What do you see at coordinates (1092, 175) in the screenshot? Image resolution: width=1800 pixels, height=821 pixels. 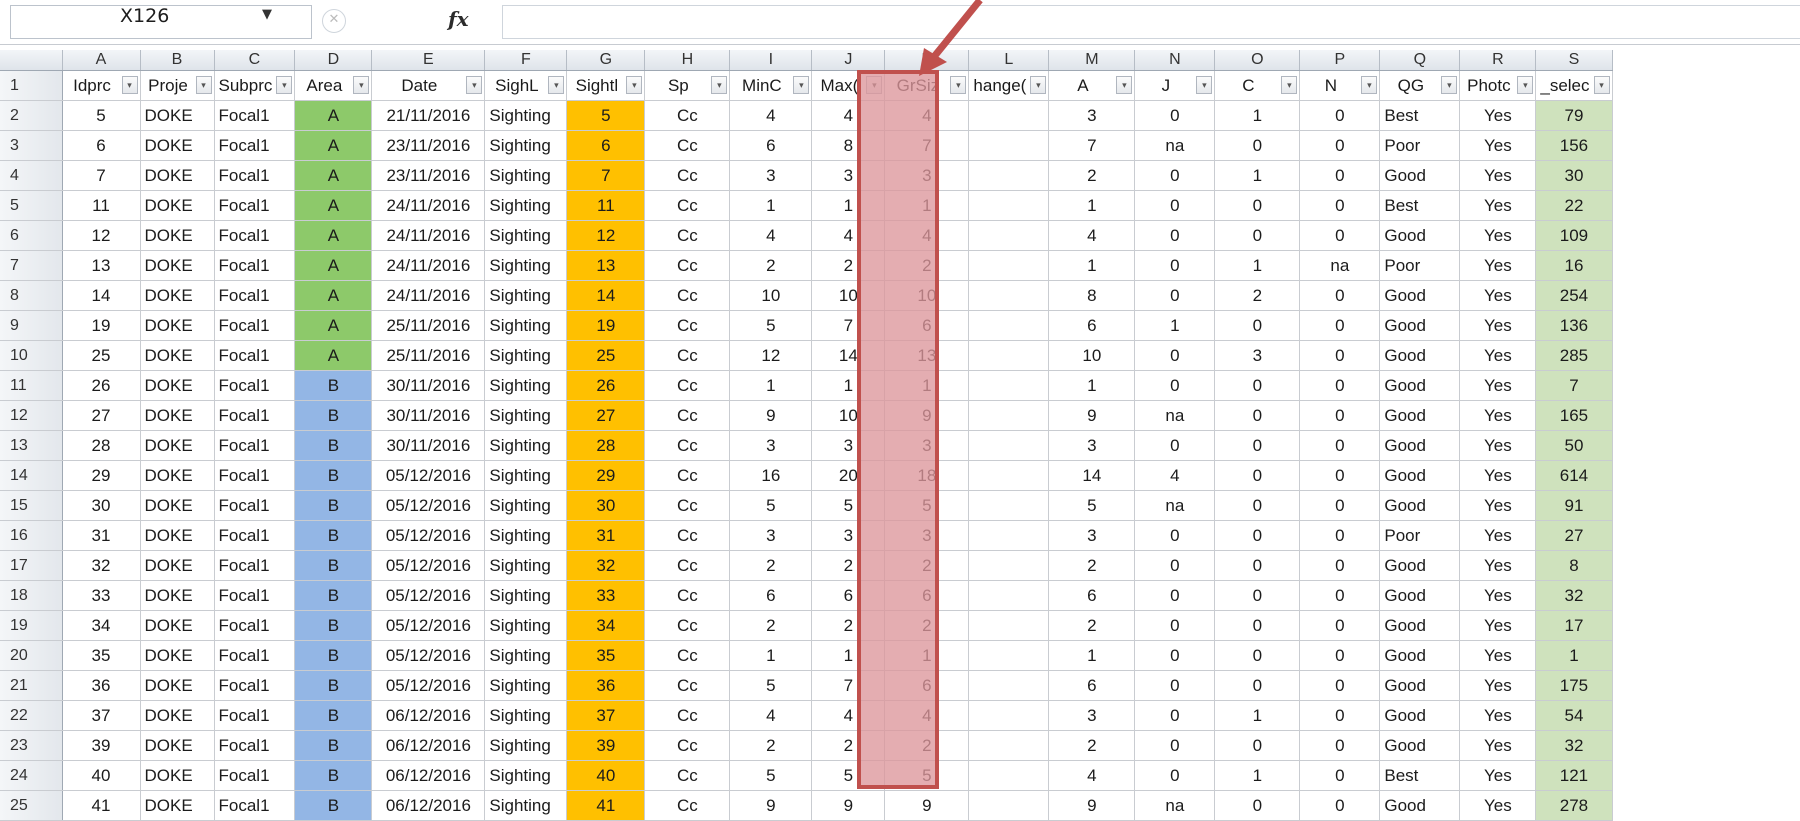 I see `table-cell: 2` at bounding box center [1092, 175].